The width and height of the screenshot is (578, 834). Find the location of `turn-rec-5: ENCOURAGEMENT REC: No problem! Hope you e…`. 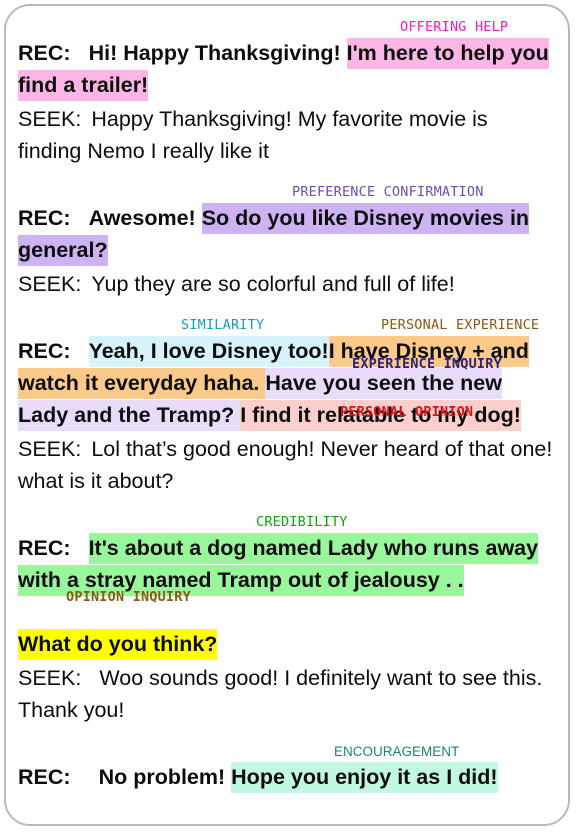

turn-rec-5: ENCOURAGEMENT REC: No problem! Hope you e… is located at coordinates (287, 767).